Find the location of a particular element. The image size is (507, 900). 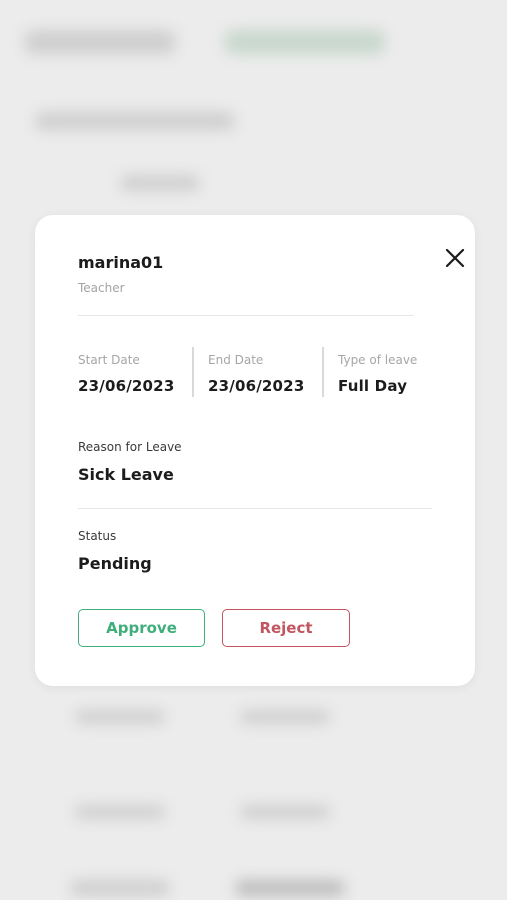

reason-label: Reason for Leave is located at coordinates (130, 447).